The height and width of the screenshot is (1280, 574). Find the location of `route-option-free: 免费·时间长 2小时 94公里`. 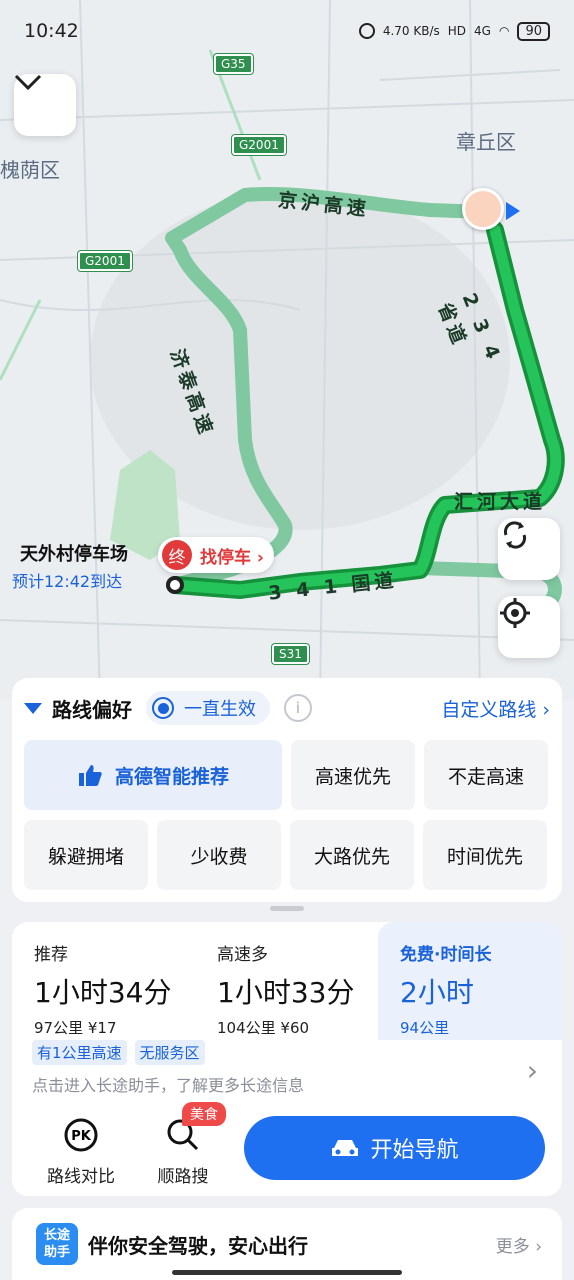

route-option-free: 免费·时间长 2小时 94公里 is located at coordinates (470, 981).